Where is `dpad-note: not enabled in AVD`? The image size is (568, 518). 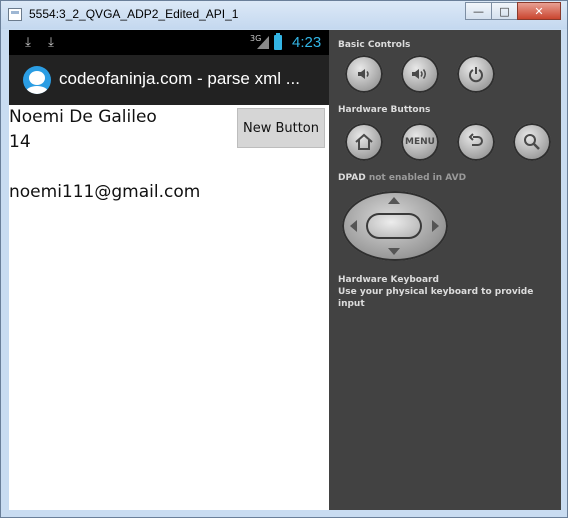 dpad-note: not enabled in AVD is located at coordinates (417, 178).